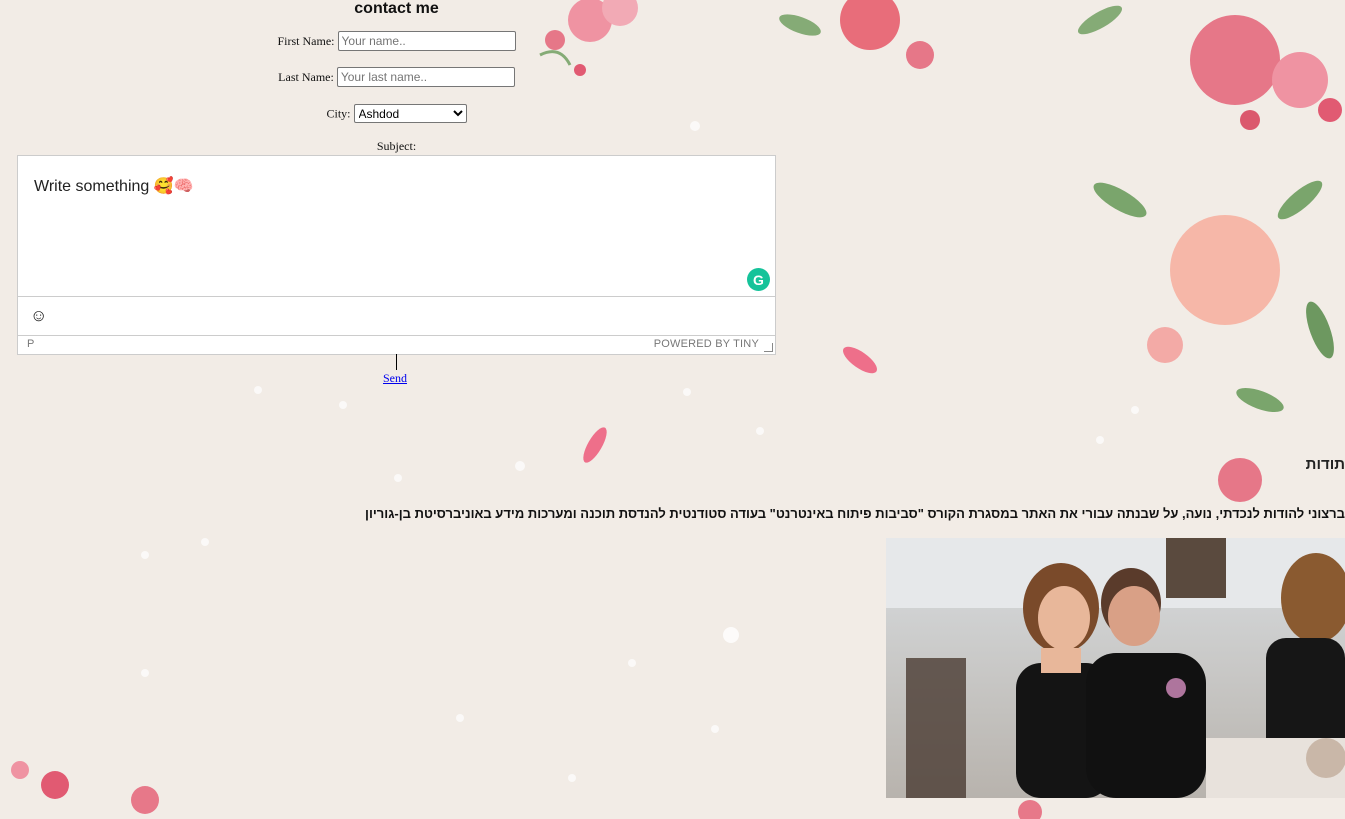 This screenshot has height=819, width=1345. I want to click on grammarly-icon: G, so click(758, 279).